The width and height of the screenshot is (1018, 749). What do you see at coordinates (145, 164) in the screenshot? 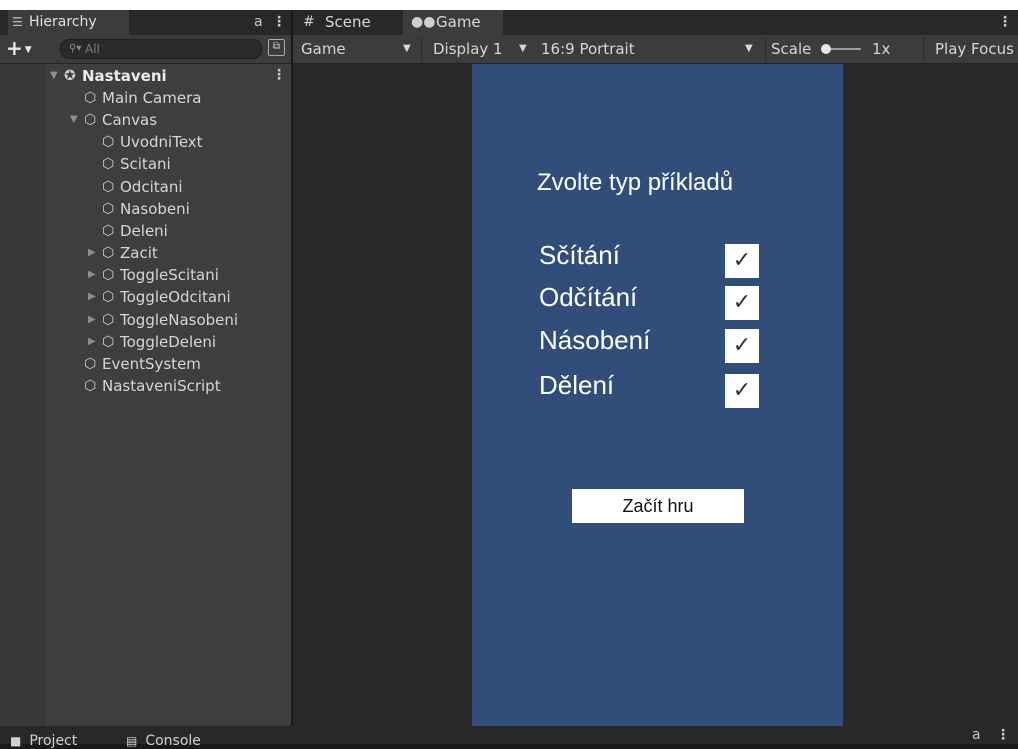
I see `hierarchy-item-label: Scitani` at bounding box center [145, 164].